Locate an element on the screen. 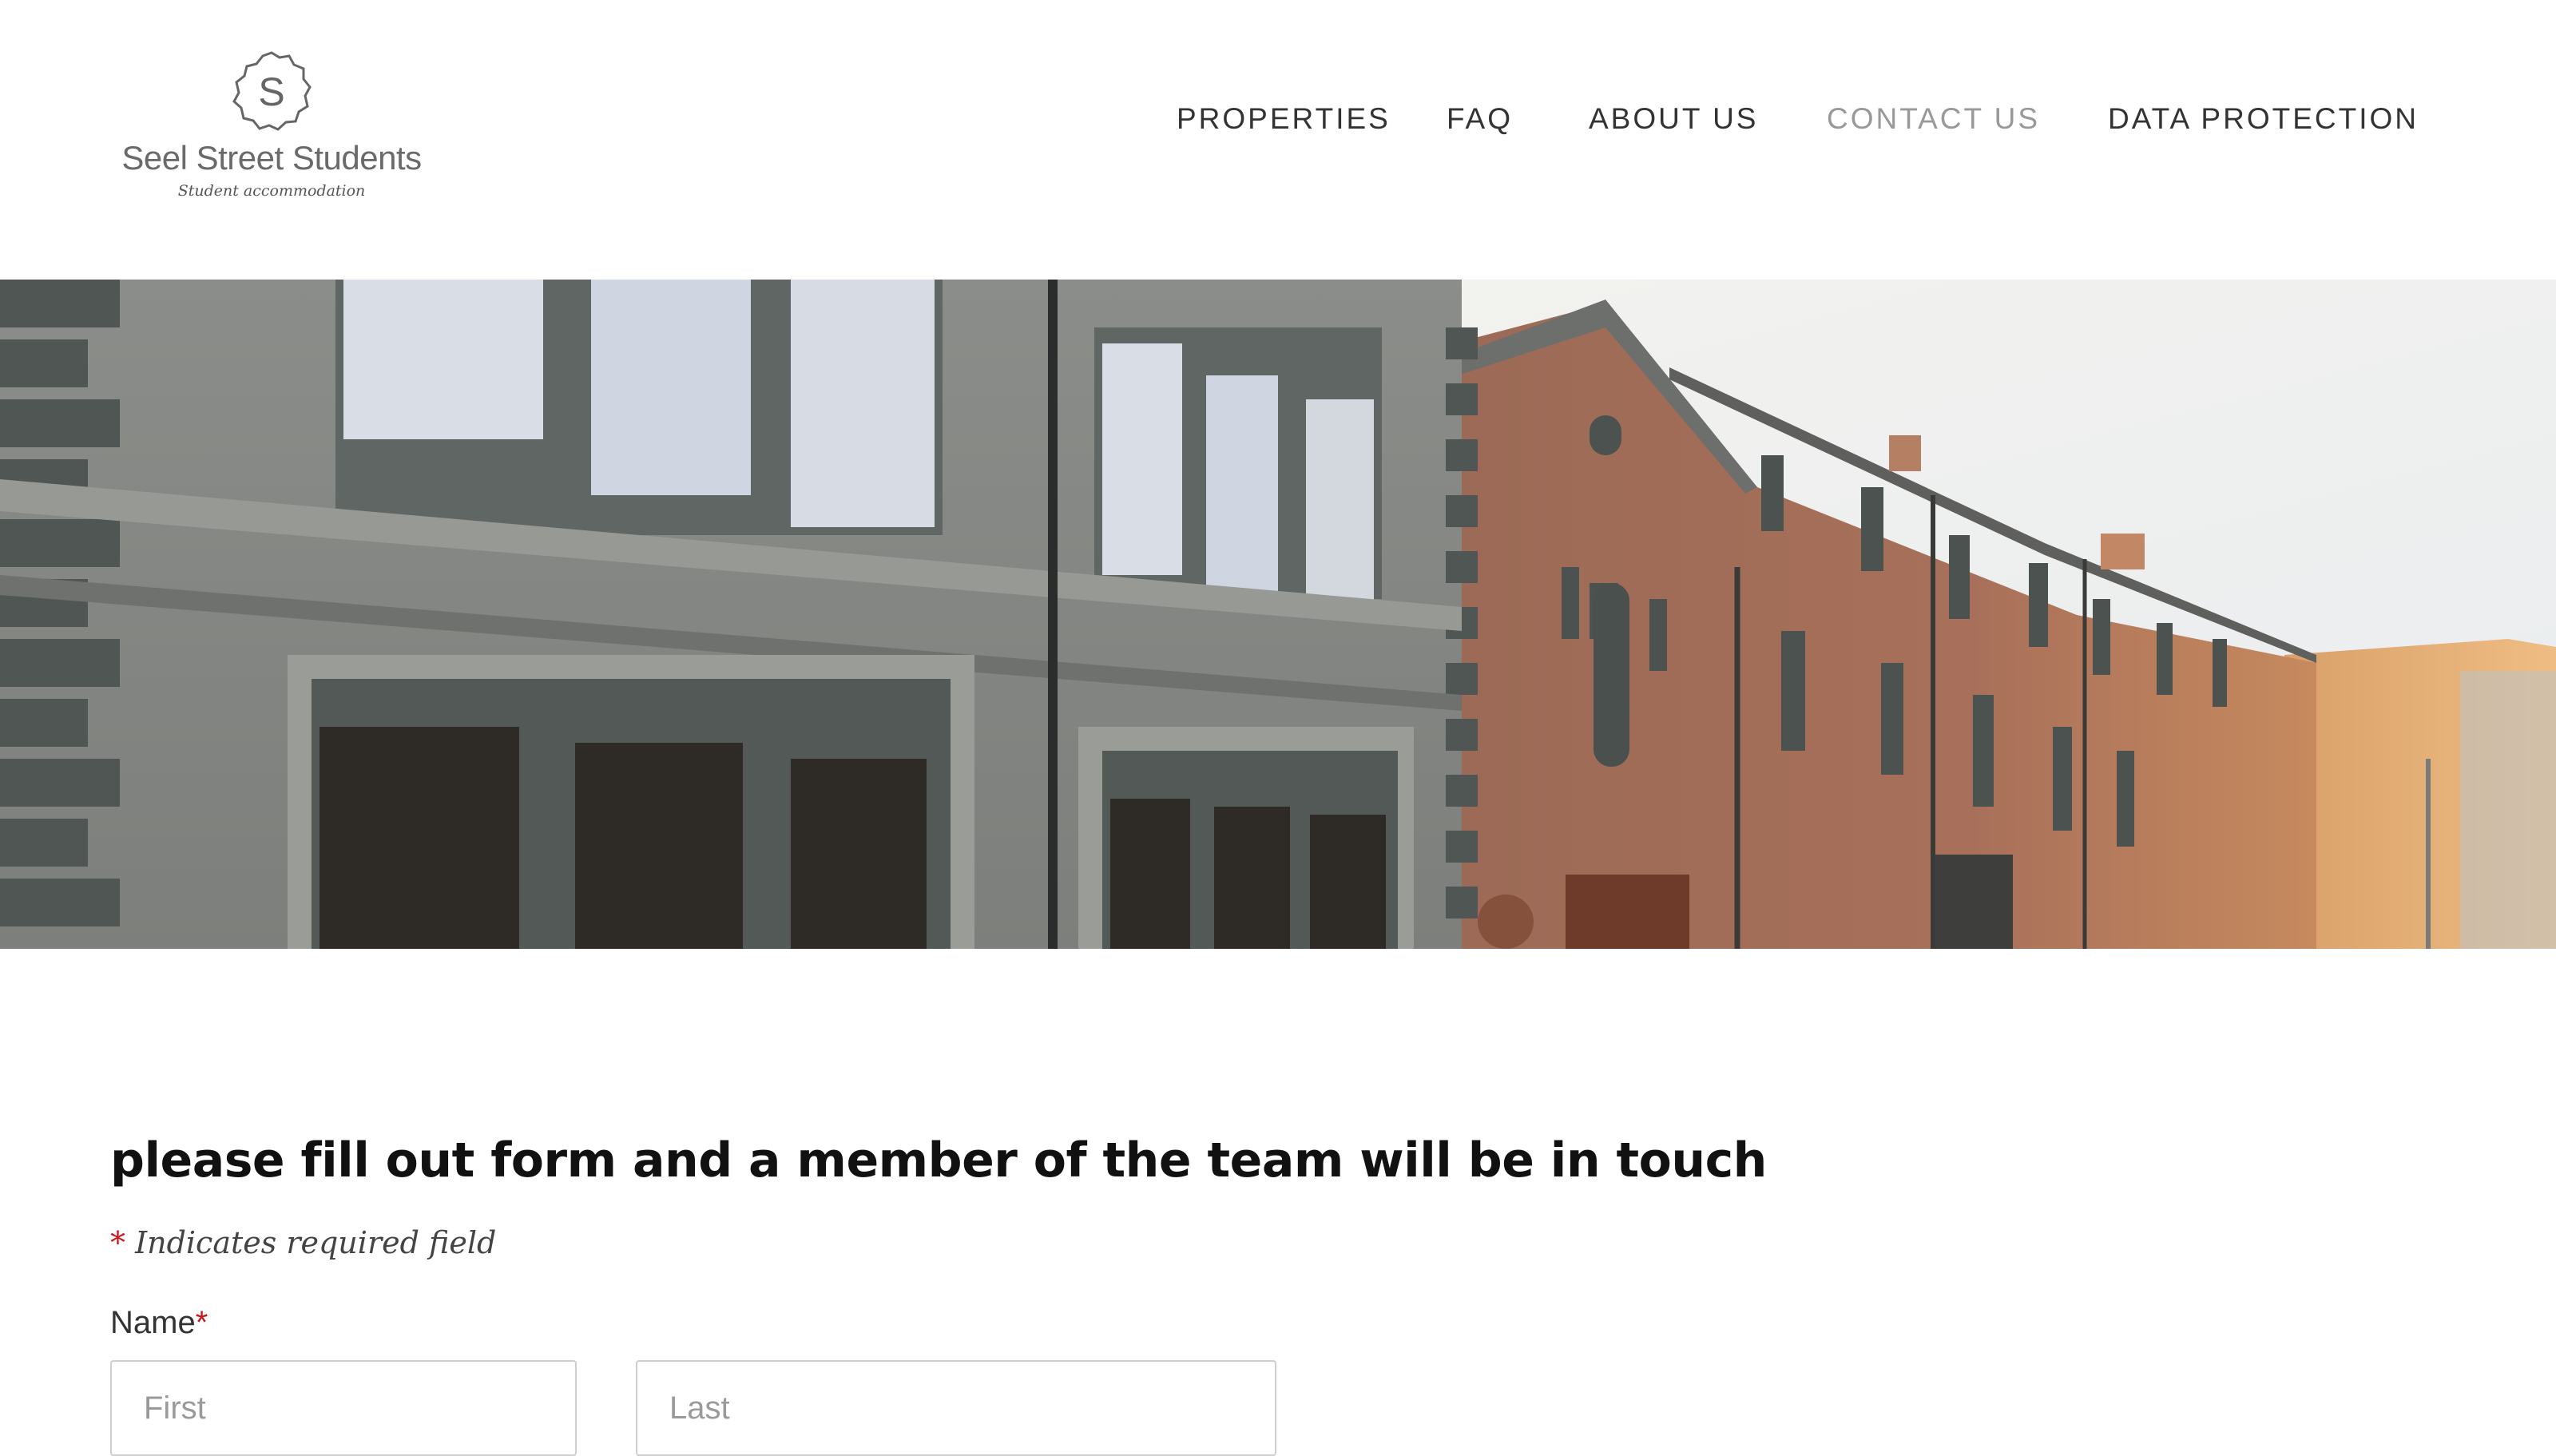 Image resolution: width=2556 pixels, height=1456 pixels. nav-properties: PROPERTIES is located at coordinates (1284, 119).